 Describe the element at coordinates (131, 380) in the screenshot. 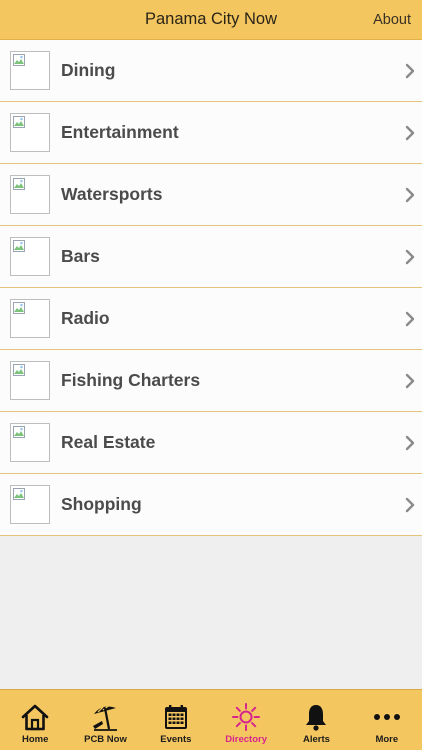

I see `directory-item-label: Fishing Charters` at that location.